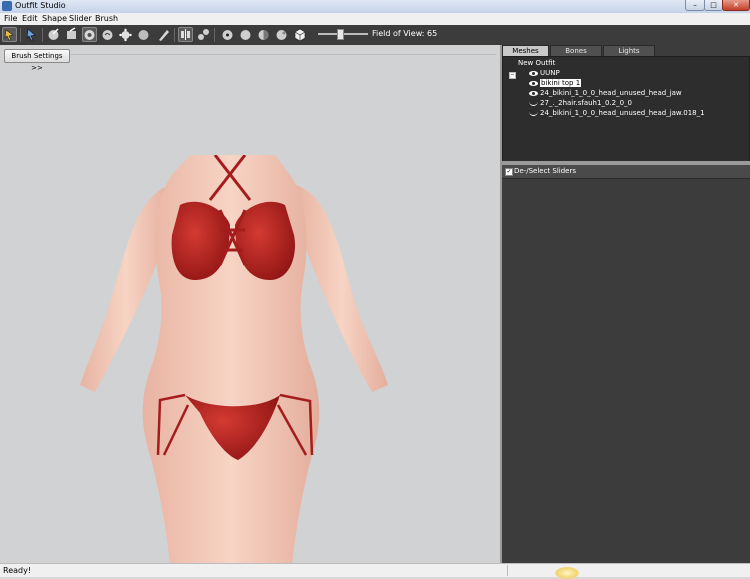  Describe the element at coordinates (125, 34) in the screenshot. I see `mask-brush-icon` at that location.